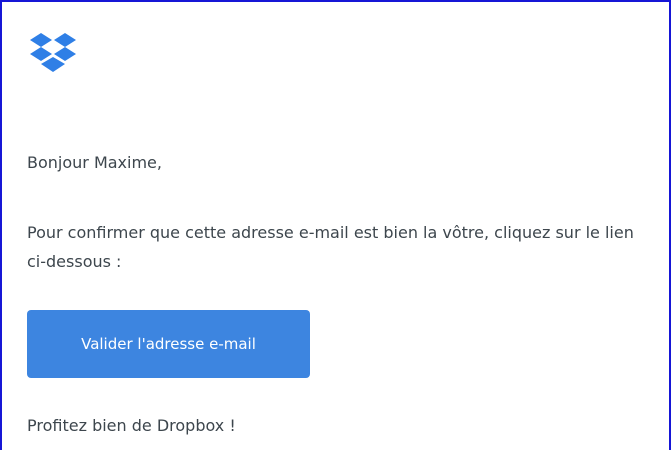  What do you see at coordinates (131, 425) in the screenshot?
I see `signoff-text: Profitez bien de Dropbox !` at bounding box center [131, 425].